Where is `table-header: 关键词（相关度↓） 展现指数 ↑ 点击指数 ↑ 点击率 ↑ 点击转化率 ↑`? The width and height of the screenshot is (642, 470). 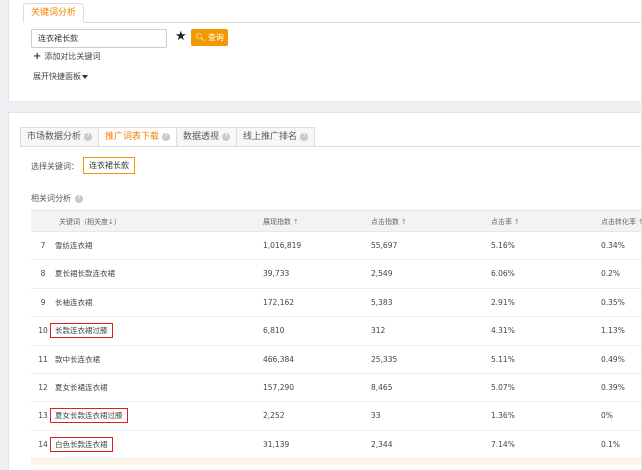 table-header: 关键词（相关度↓） 展现指数 ↑ 点击指数 ↑ 点击率 ↑ 点击转化率 ↑ is located at coordinates (336, 221).